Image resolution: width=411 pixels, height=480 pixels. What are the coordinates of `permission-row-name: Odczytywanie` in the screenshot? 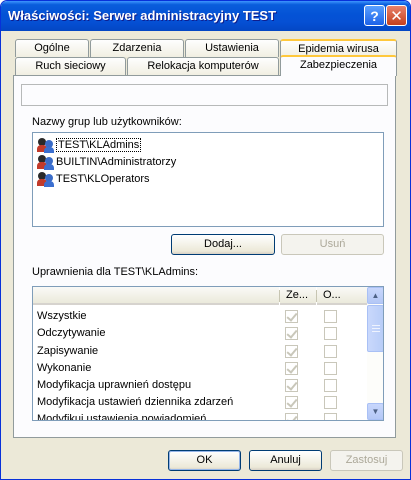 It's located at (71, 333).